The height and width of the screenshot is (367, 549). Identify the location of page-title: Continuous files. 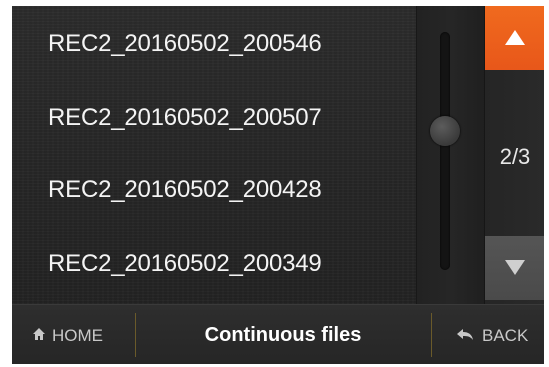
(283, 335).